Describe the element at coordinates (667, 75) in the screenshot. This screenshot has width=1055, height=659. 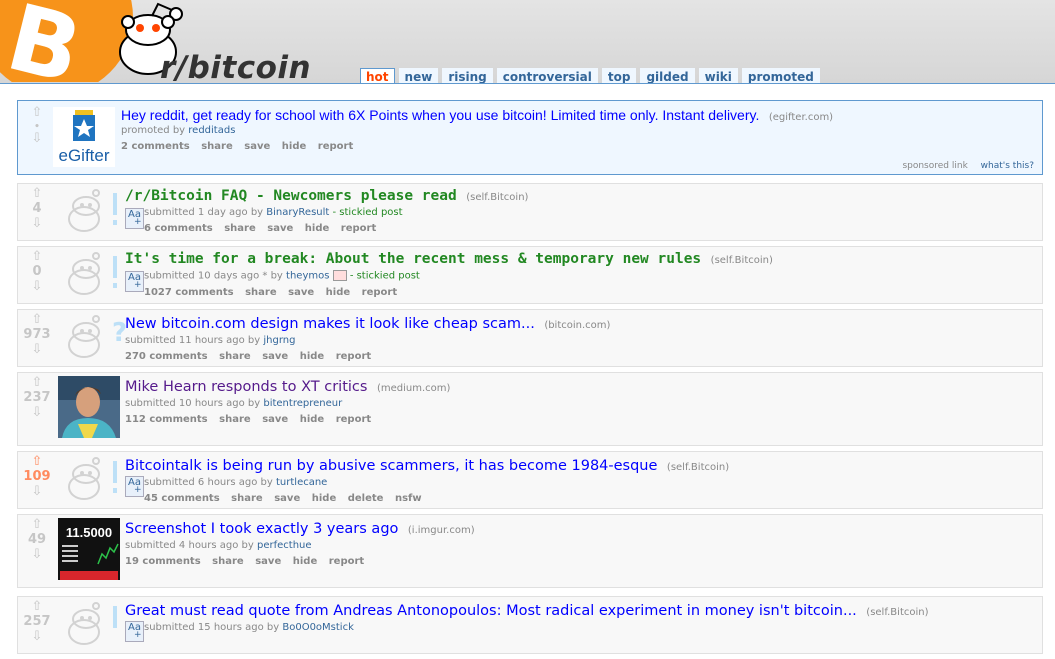
I see `tab-gilded: gilded` at that location.